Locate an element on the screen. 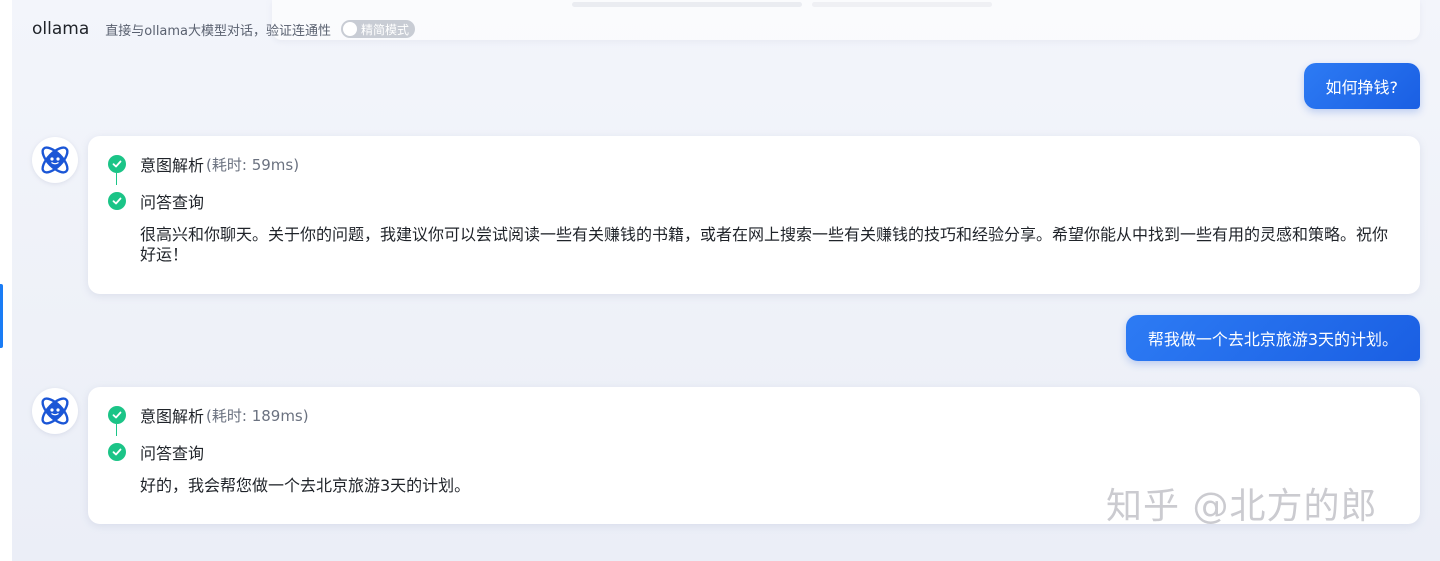 The image size is (1440, 561). step-intent-parse: 意图解析 (耗时: 59ms) is located at coordinates (203, 164).